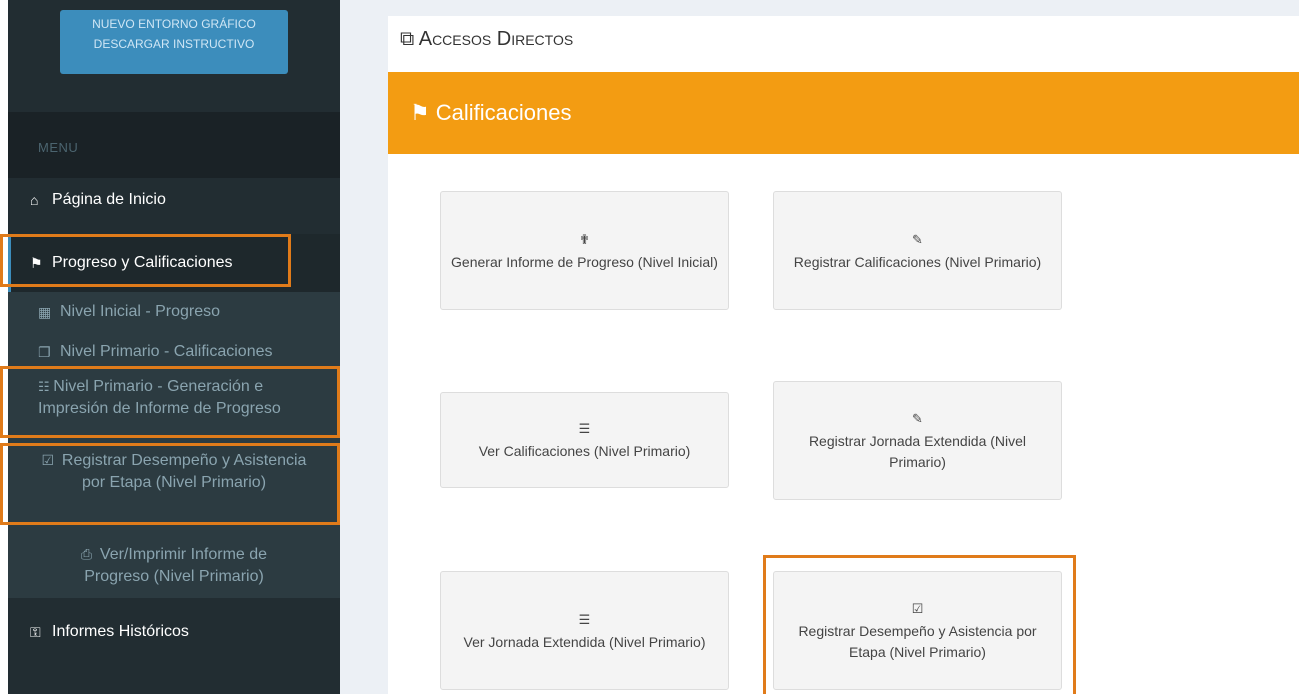  I want to click on tile-label: Ver Calificaciones (Nivel Primario), so click(584, 451).